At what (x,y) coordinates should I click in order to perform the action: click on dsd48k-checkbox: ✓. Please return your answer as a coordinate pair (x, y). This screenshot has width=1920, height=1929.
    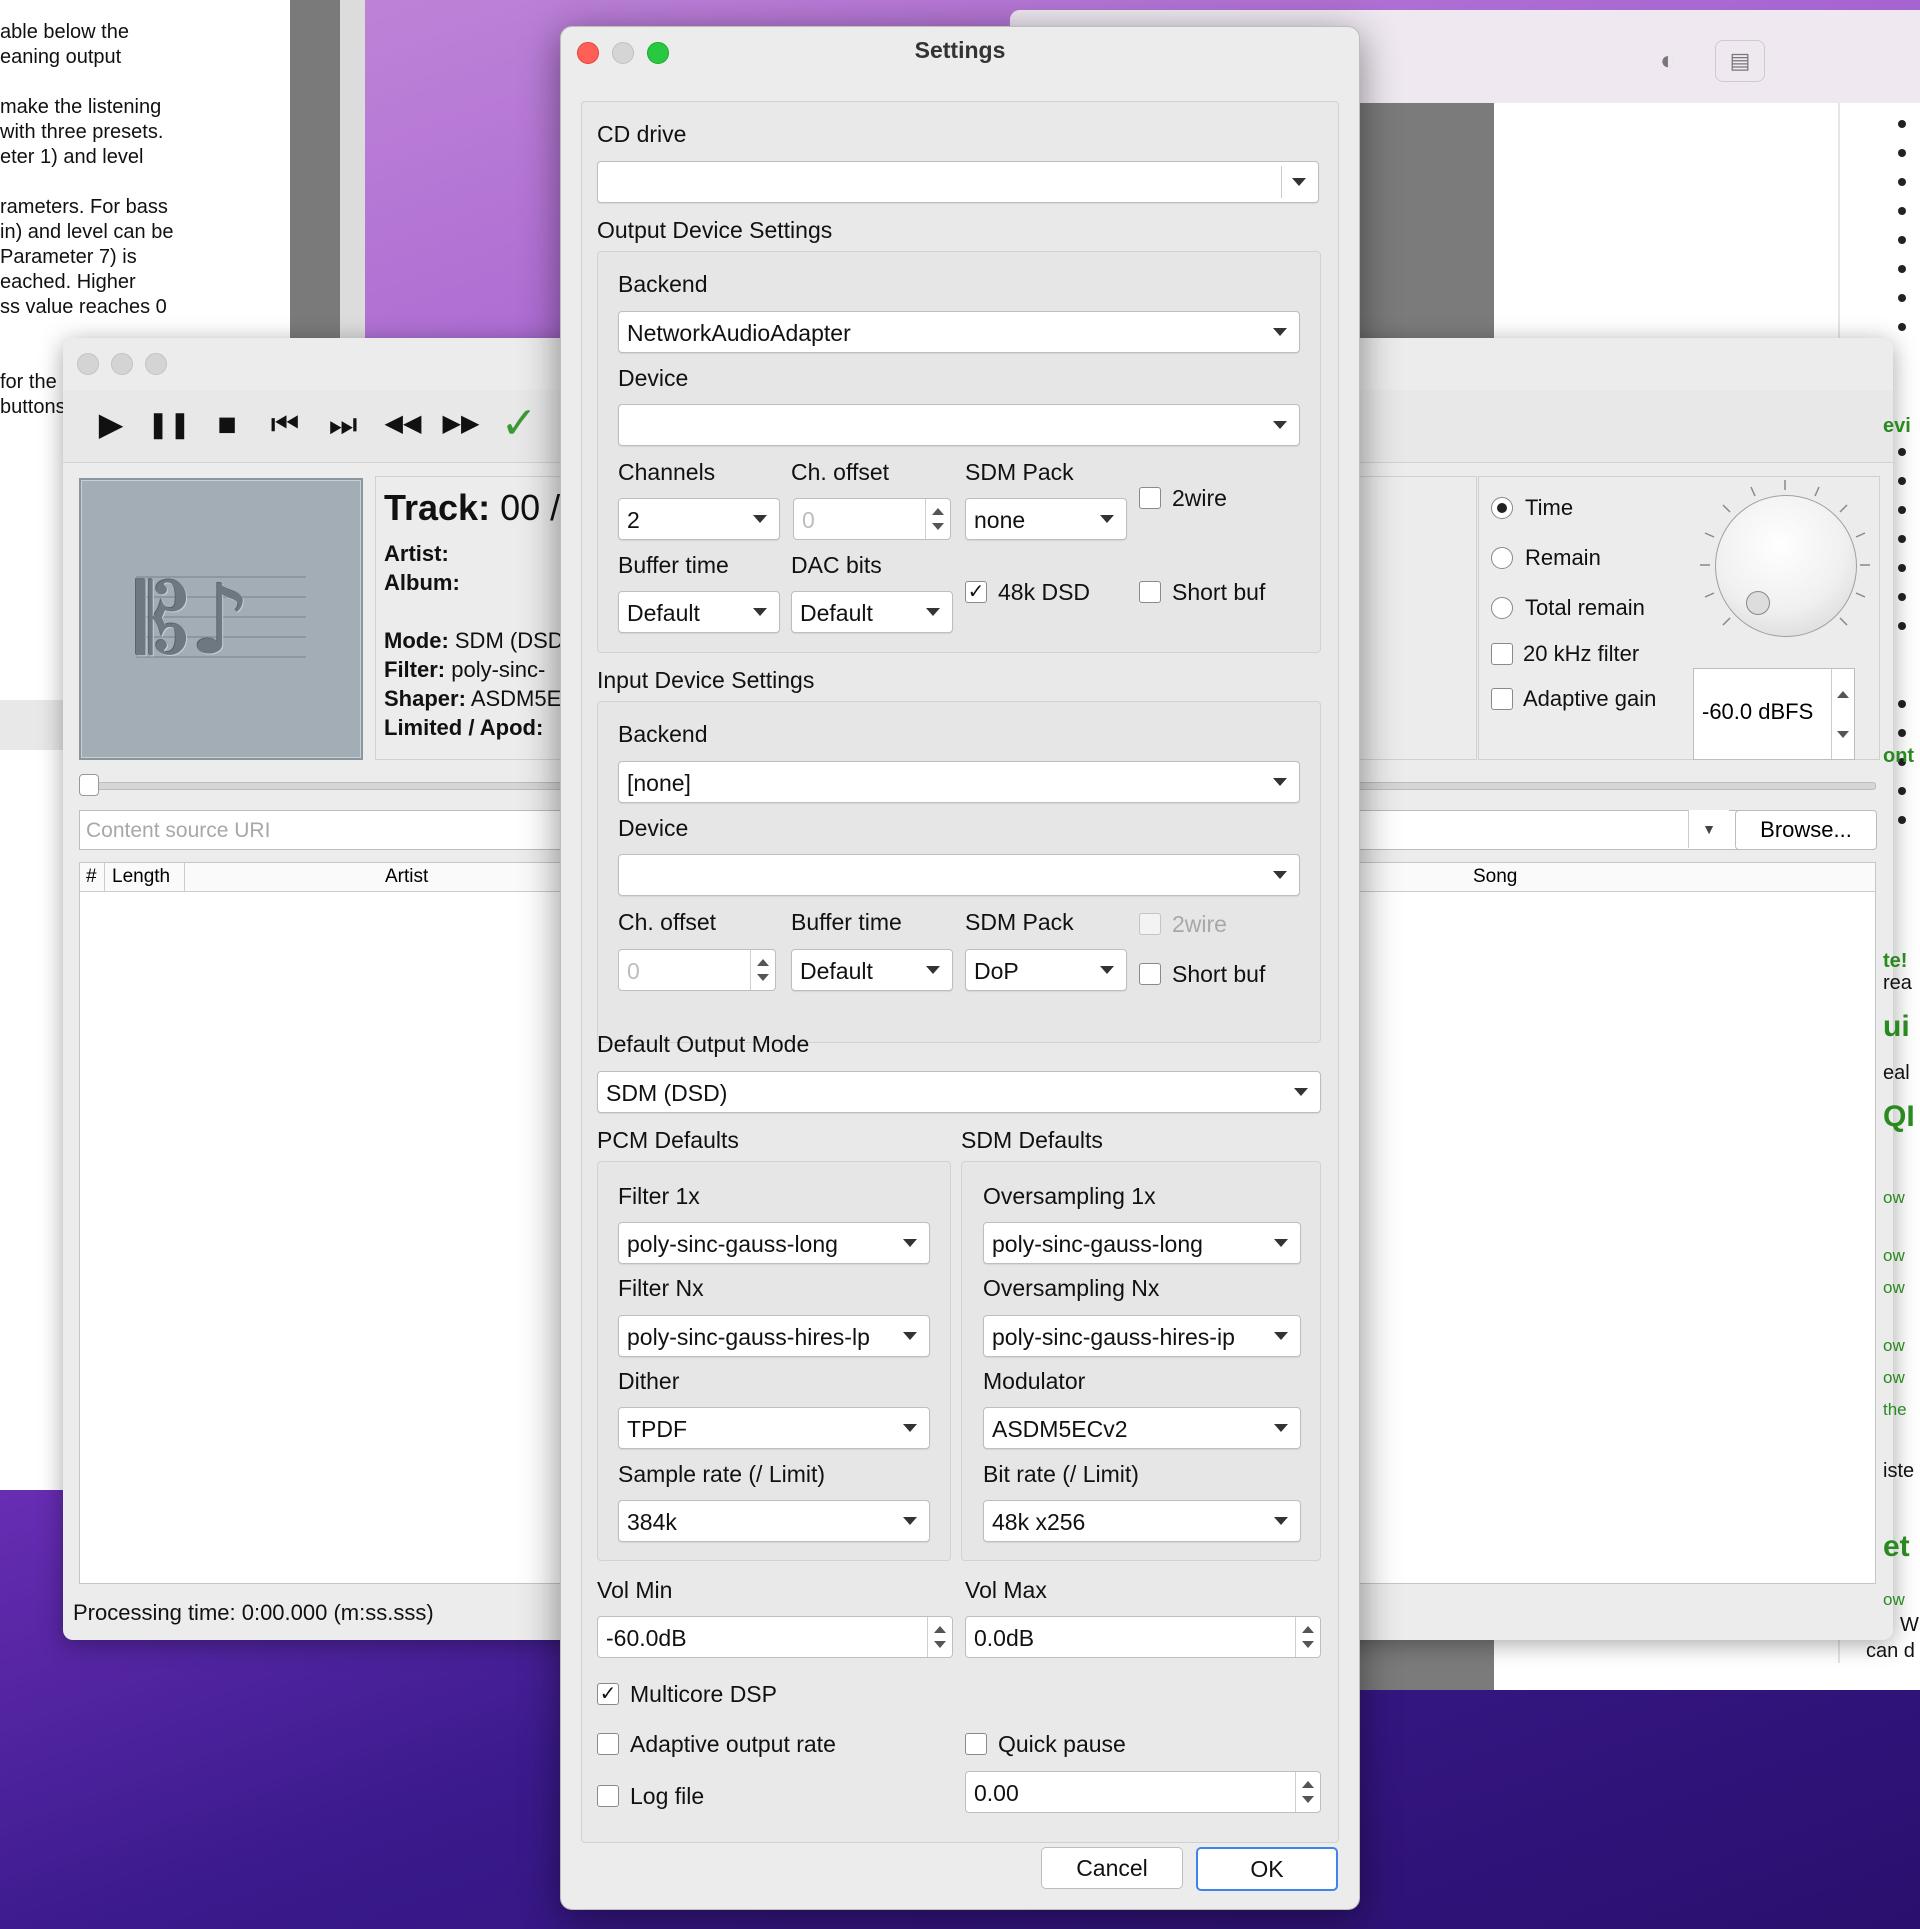
    Looking at the image, I should click on (976, 592).